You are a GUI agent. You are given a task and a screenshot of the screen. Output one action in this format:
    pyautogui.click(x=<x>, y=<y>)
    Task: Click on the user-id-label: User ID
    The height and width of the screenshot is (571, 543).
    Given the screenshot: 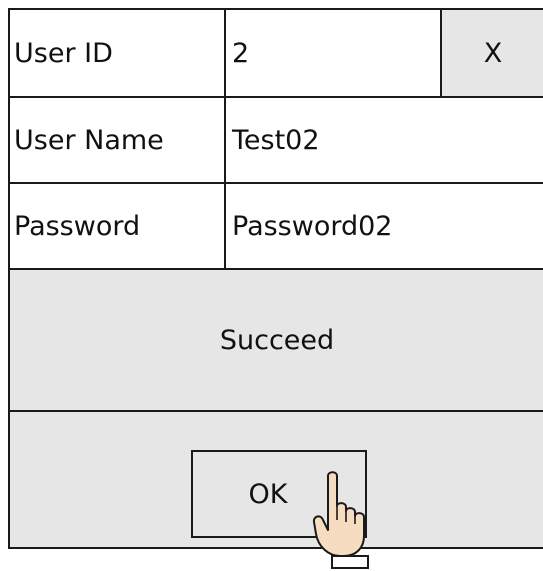 What is the action you would take?
    pyautogui.click(x=118, y=53)
    